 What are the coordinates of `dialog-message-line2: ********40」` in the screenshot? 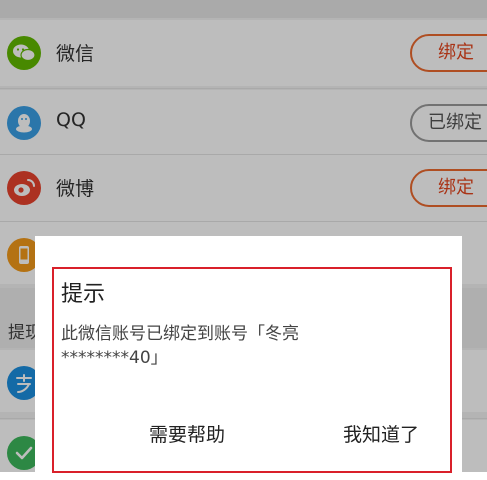 It's located at (114, 358).